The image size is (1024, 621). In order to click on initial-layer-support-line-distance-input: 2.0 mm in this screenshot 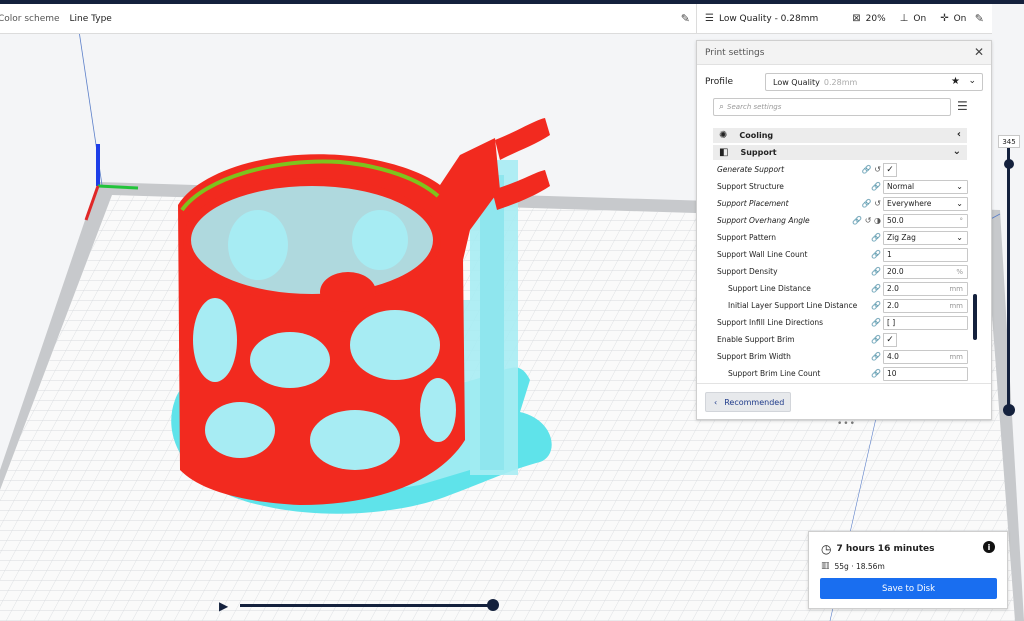, I will do `click(925, 305)`.